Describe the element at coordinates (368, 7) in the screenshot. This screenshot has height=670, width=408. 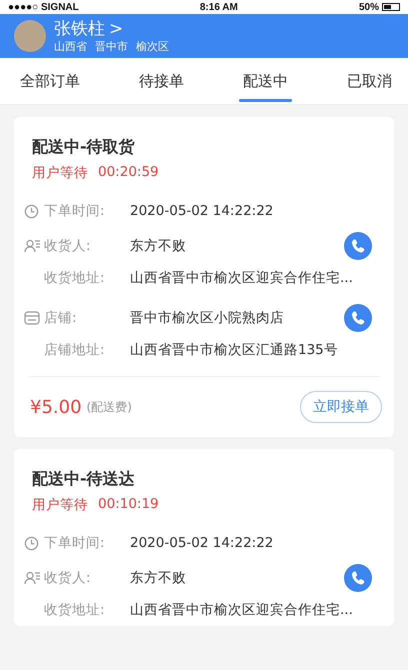
I see `battery-percent: 50%` at that location.